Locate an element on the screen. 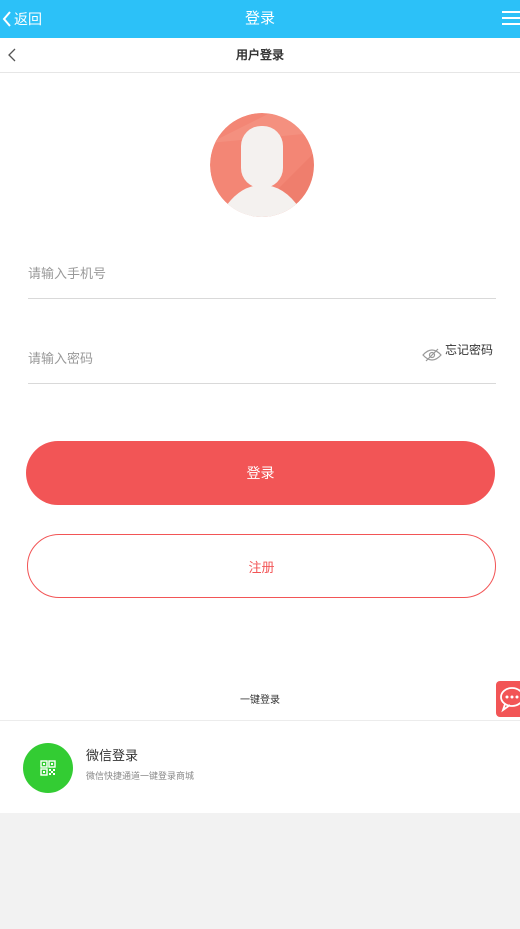  chat-bubble-icon is located at coordinates (510, 700).